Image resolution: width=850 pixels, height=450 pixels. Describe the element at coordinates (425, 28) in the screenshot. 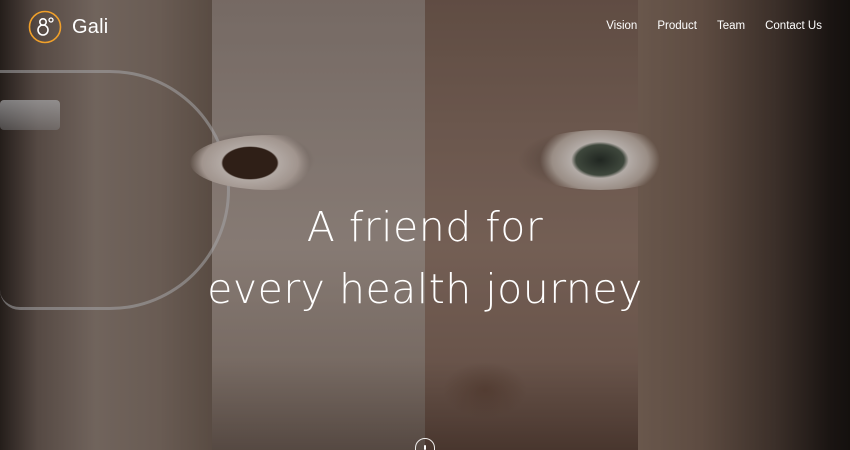

I see `site-header: Gali Vision Product Team Contact Us` at that location.